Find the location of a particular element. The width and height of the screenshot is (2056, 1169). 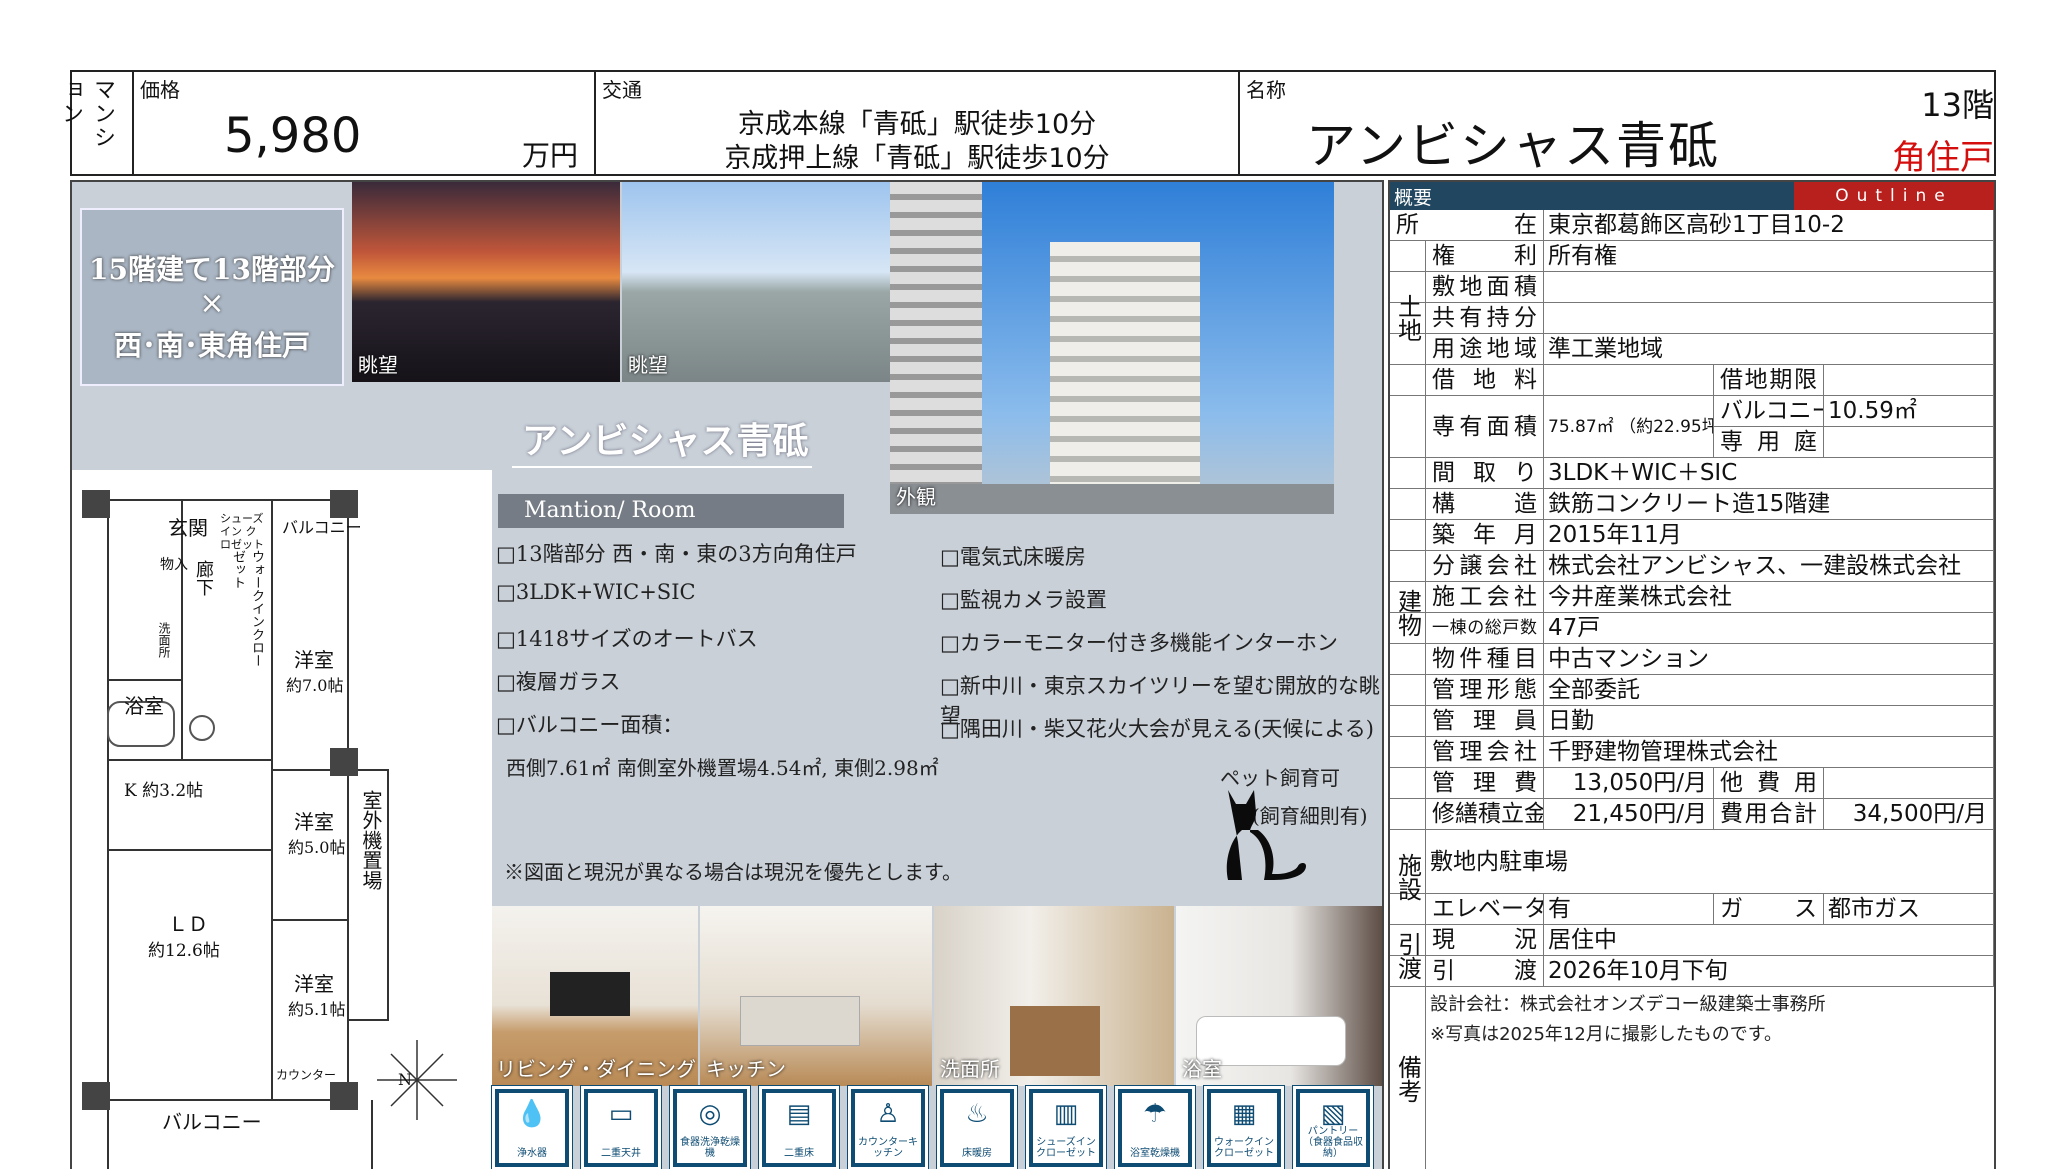

table-row: 管理形態 全部委託 is located at coordinates (1692, 690).